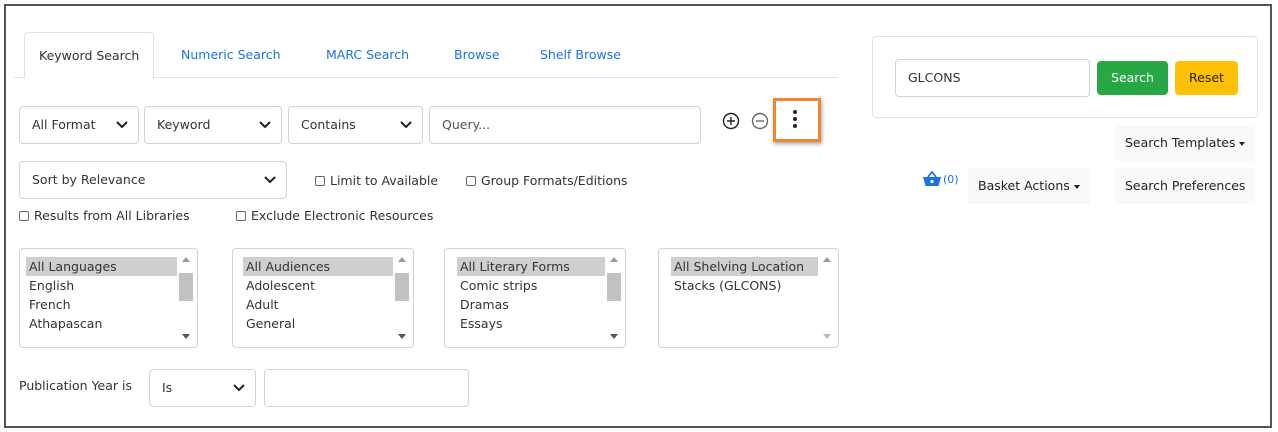 The image size is (1278, 432). I want to click on list-item: All Audiences, so click(318, 266).